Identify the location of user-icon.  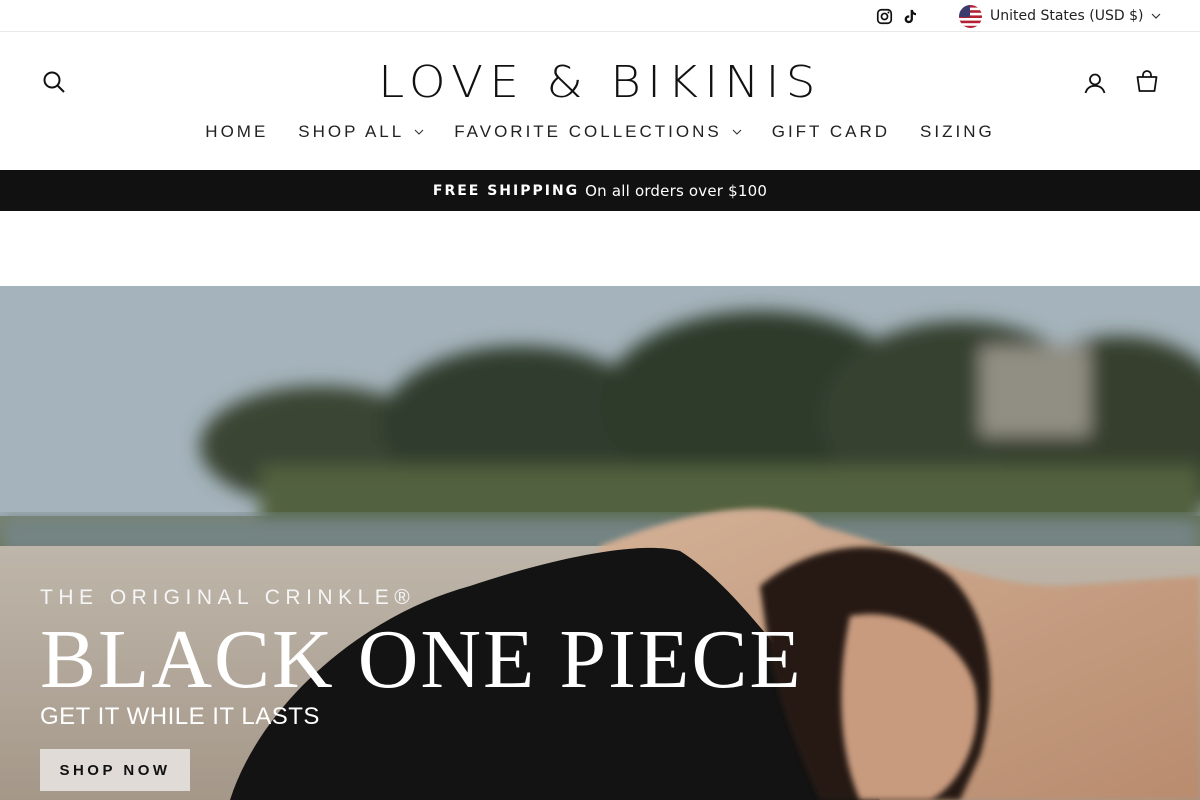
(1095, 83).